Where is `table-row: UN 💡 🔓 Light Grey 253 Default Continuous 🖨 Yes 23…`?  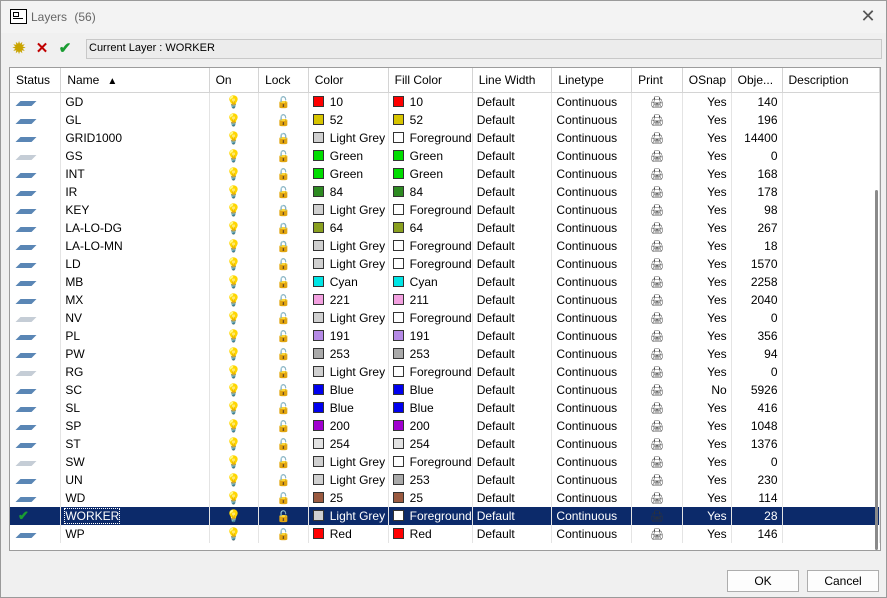 table-row: UN 💡 🔓 Light Grey 253 Default Continuous 🖨 Yes 23… is located at coordinates (445, 480).